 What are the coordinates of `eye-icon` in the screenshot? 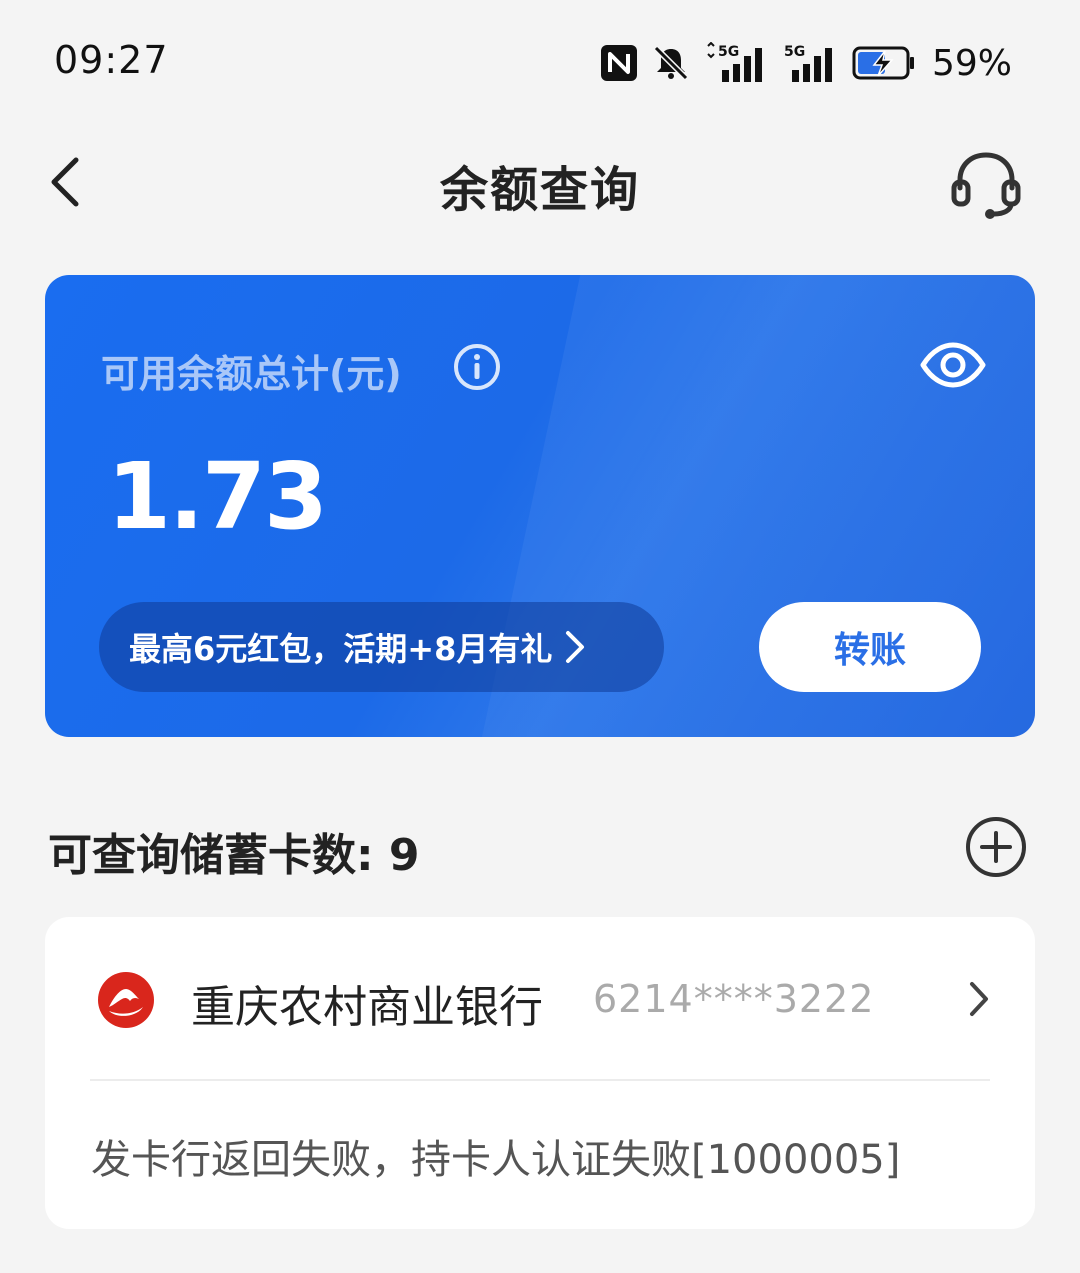 It's located at (953, 365).